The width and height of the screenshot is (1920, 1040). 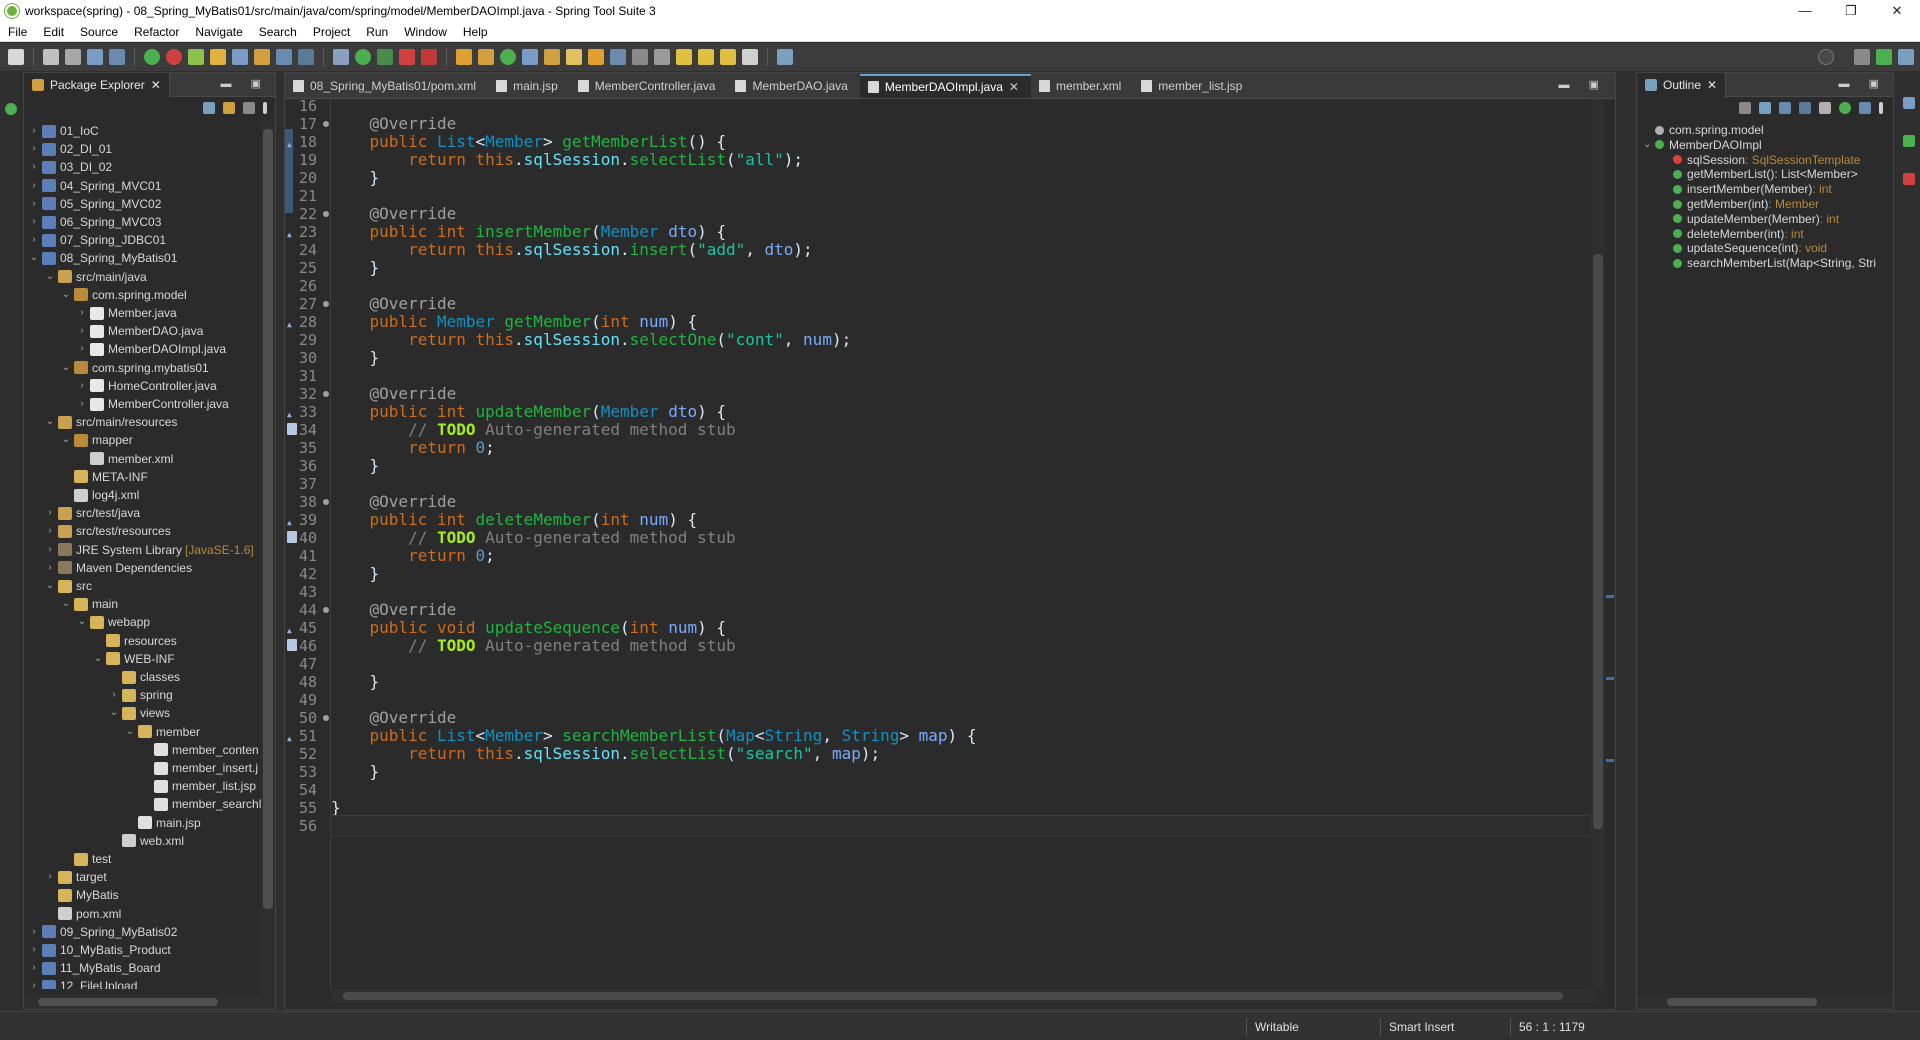 I want to click on tree-item: ⌄ member, so click(x=162, y=732).